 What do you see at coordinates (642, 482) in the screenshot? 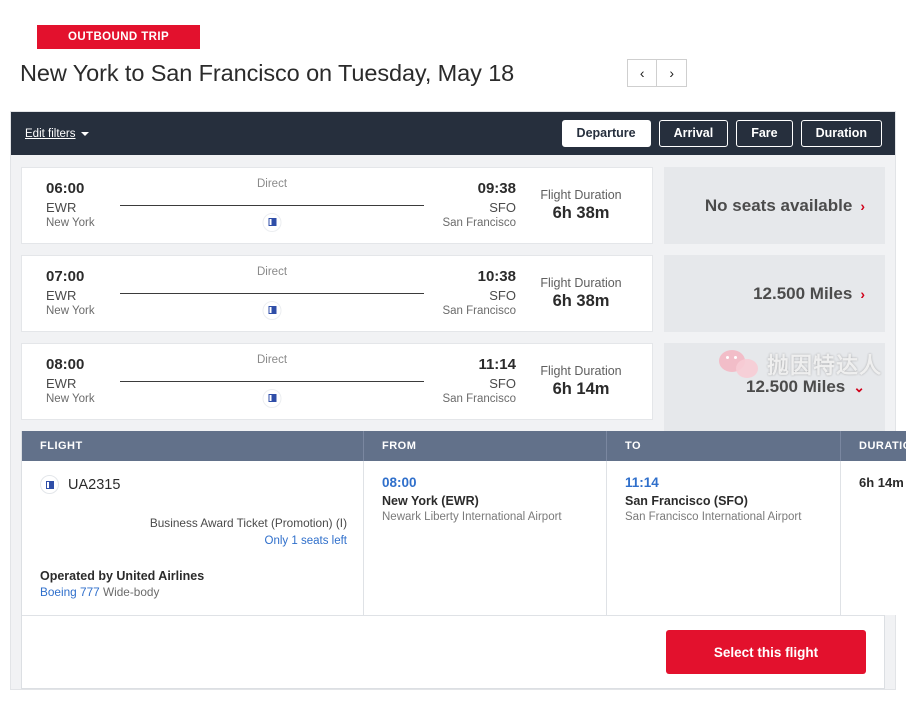
I see `to-time: 11:14` at bounding box center [642, 482].